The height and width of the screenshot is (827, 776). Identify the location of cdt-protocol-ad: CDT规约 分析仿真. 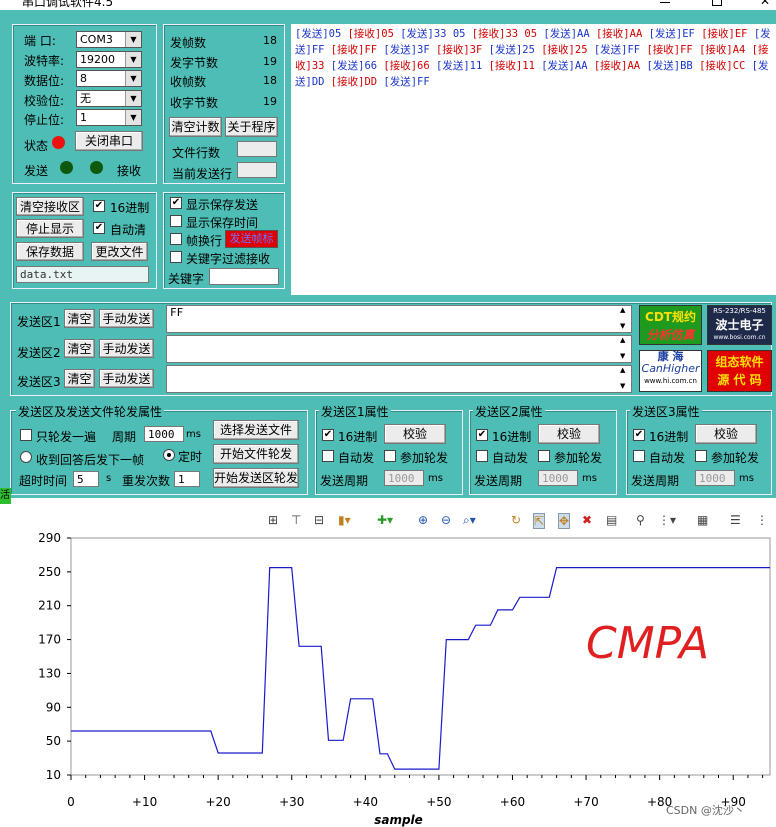
(670, 325).